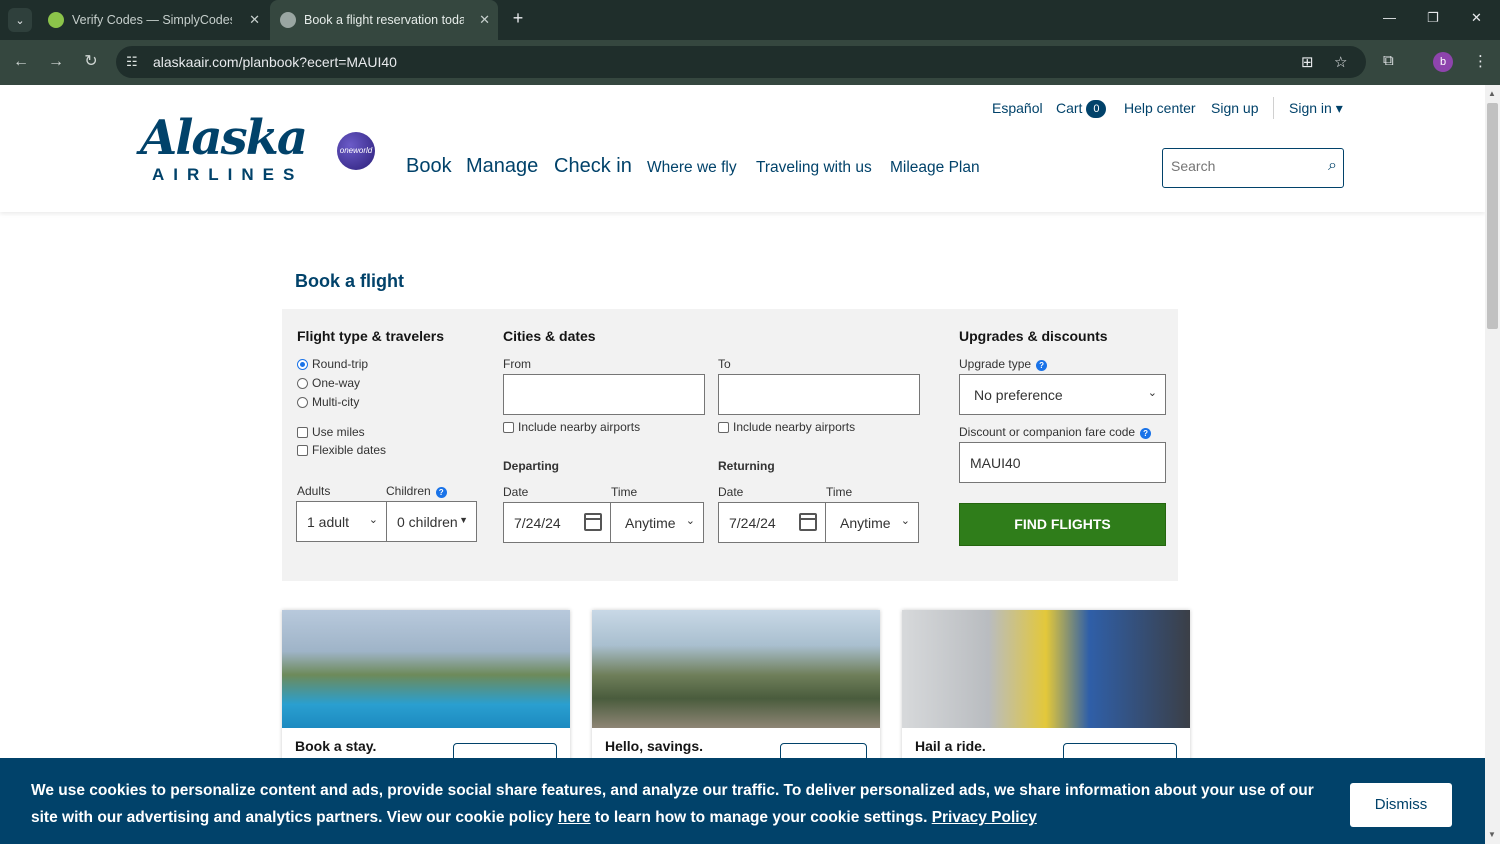 This screenshot has width=1500, height=844. Describe the element at coordinates (516, 492) in the screenshot. I see `depart-date-label: Date` at that location.